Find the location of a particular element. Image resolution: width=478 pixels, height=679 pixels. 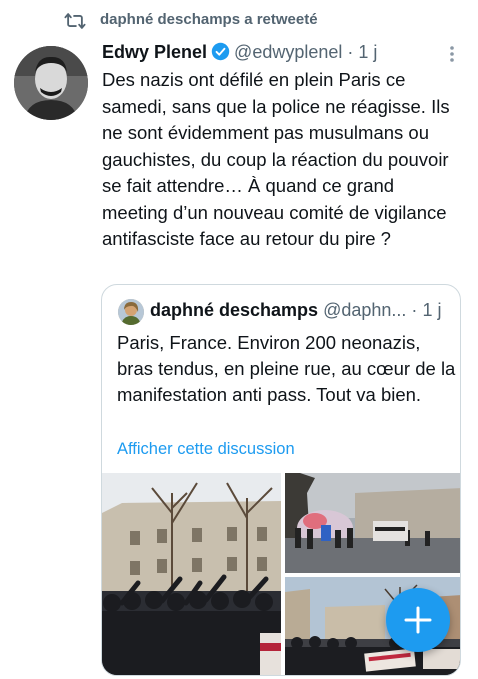

author-name: Edwy Plenel is located at coordinates (154, 52).